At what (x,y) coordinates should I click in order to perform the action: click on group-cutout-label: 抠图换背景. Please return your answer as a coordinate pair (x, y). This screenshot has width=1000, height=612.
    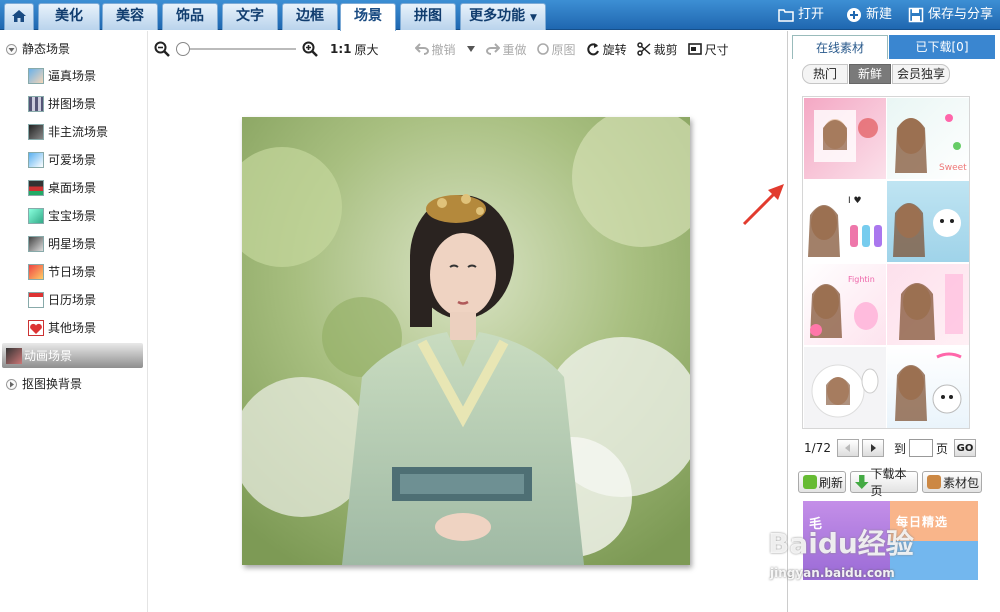
    Looking at the image, I should click on (52, 384).